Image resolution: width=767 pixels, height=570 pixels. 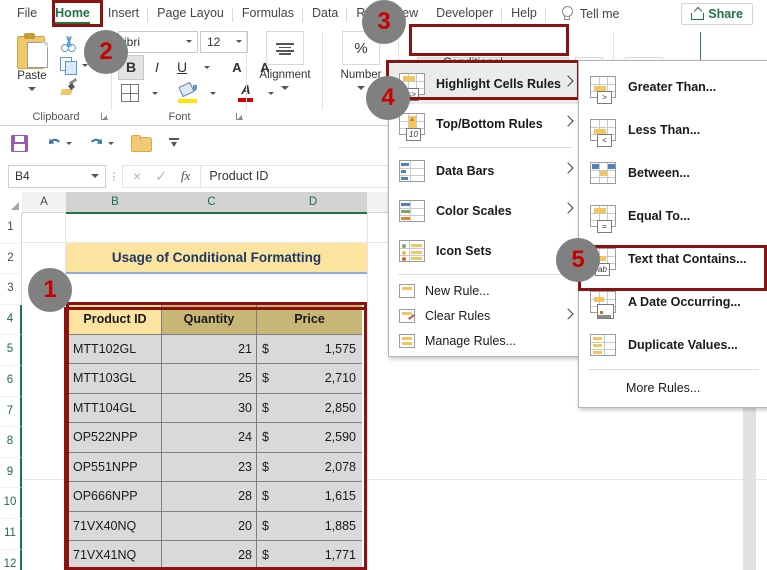 What do you see at coordinates (19, 143) in the screenshot?
I see `save-button` at bounding box center [19, 143].